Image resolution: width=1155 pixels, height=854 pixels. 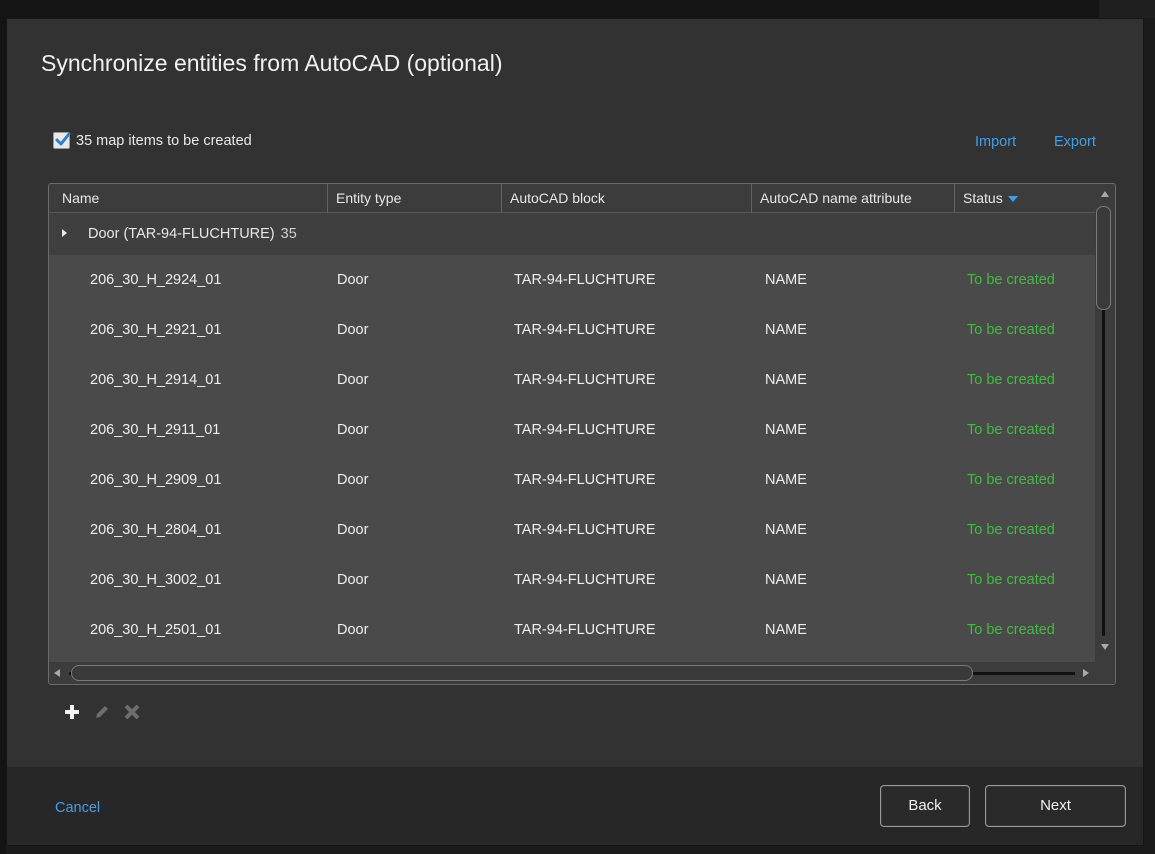 What do you see at coordinates (57, 673) in the screenshot?
I see `scroll-left-icon` at bounding box center [57, 673].